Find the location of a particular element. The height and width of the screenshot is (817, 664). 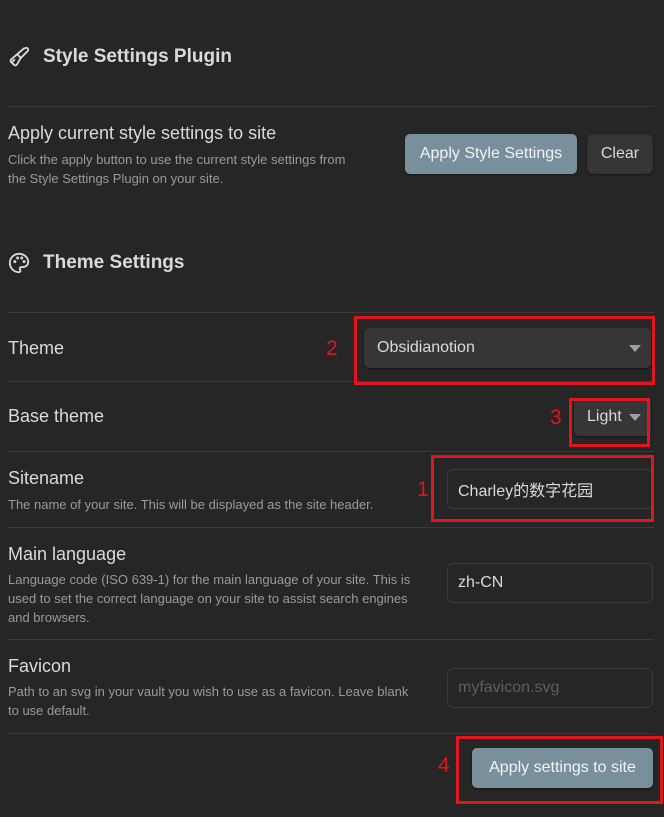

theme-label: Theme is located at coordinates (36, 348).